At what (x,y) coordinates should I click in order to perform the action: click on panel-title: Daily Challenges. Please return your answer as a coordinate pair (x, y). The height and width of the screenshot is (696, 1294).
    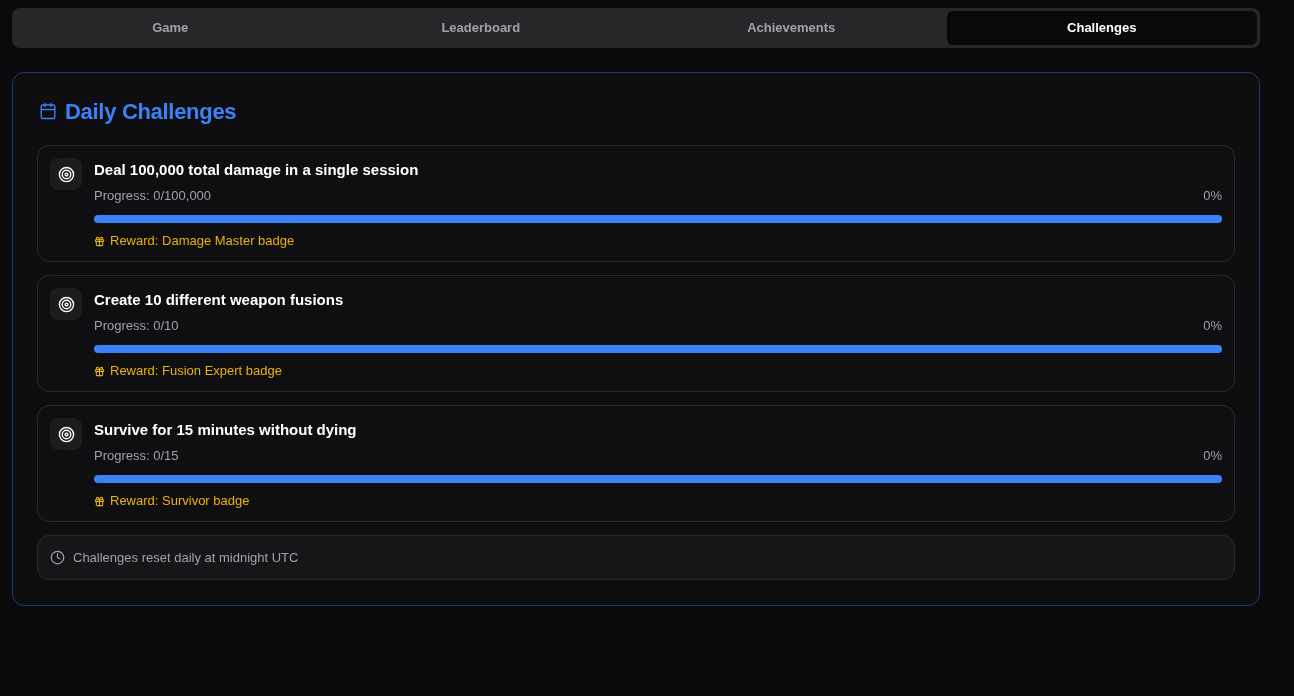
    Looking at the image, I should click on (151, 111).